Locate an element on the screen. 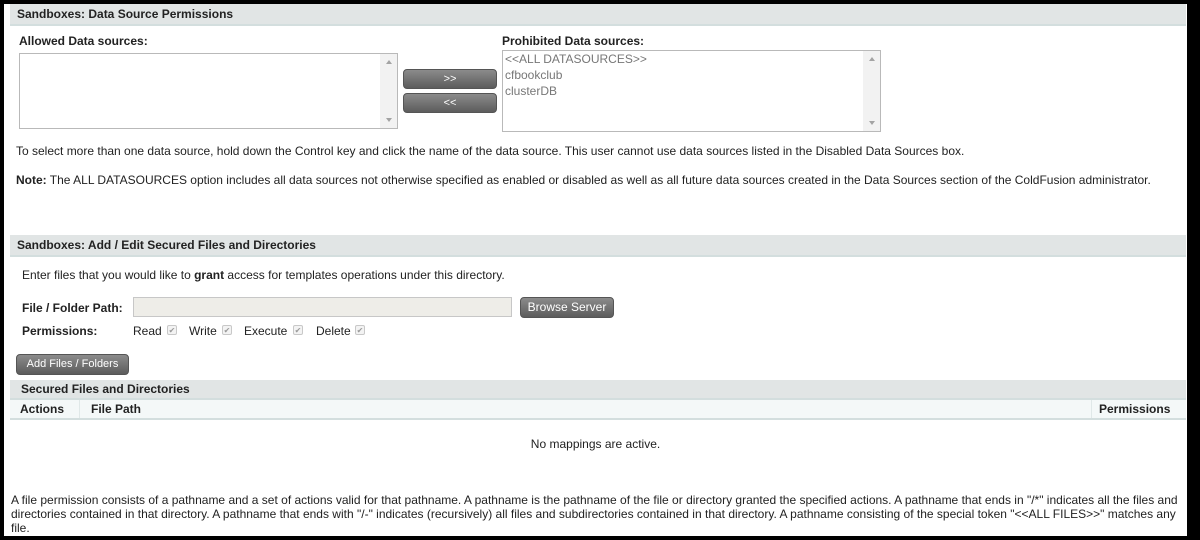 This screenshot has height=540, width=1200. allowed-datasources-label: Allowed Data sources: is located at coordinates (83, 41).